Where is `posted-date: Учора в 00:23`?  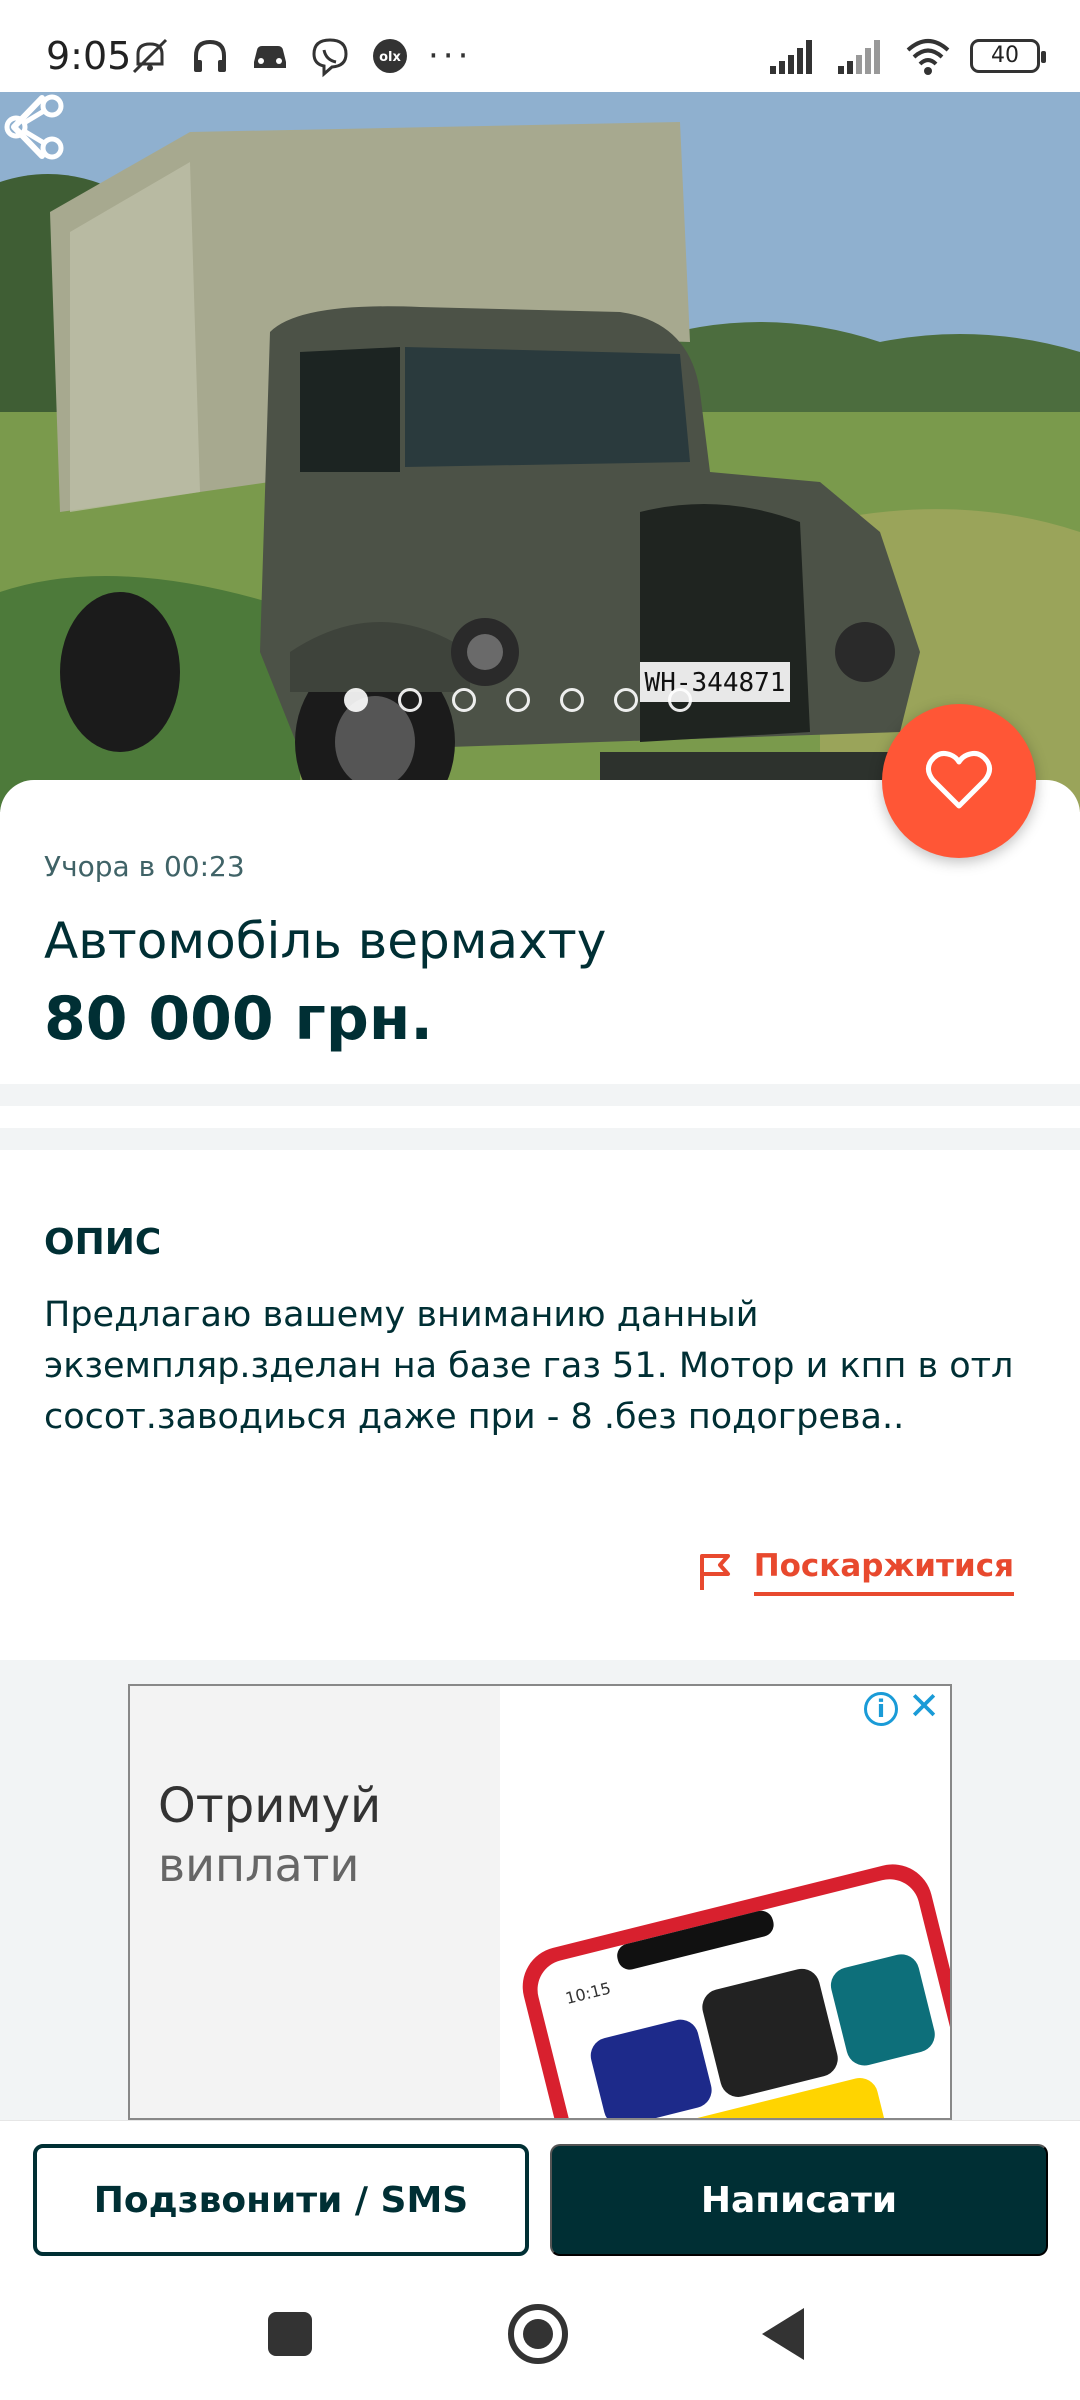 posted-date: Учора в 00:23 is located at coordinates (144, 866).